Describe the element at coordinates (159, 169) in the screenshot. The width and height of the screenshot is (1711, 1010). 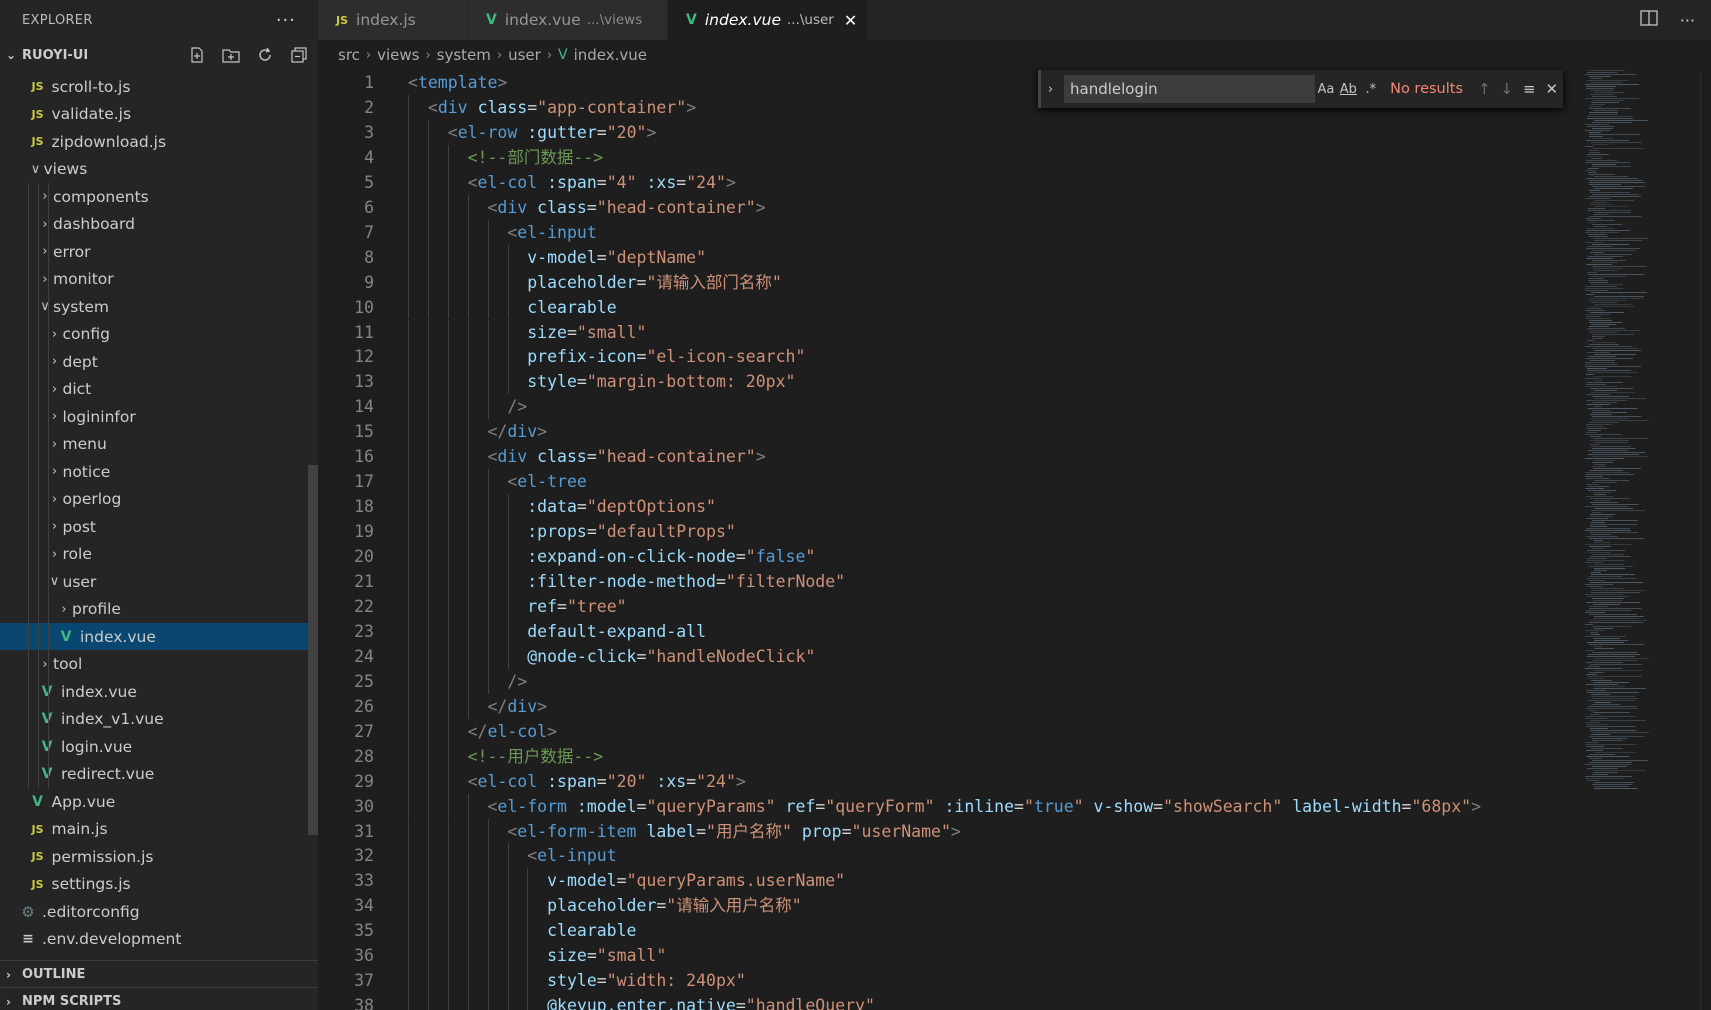
I see `tree-folder: ∨ views` at that location.